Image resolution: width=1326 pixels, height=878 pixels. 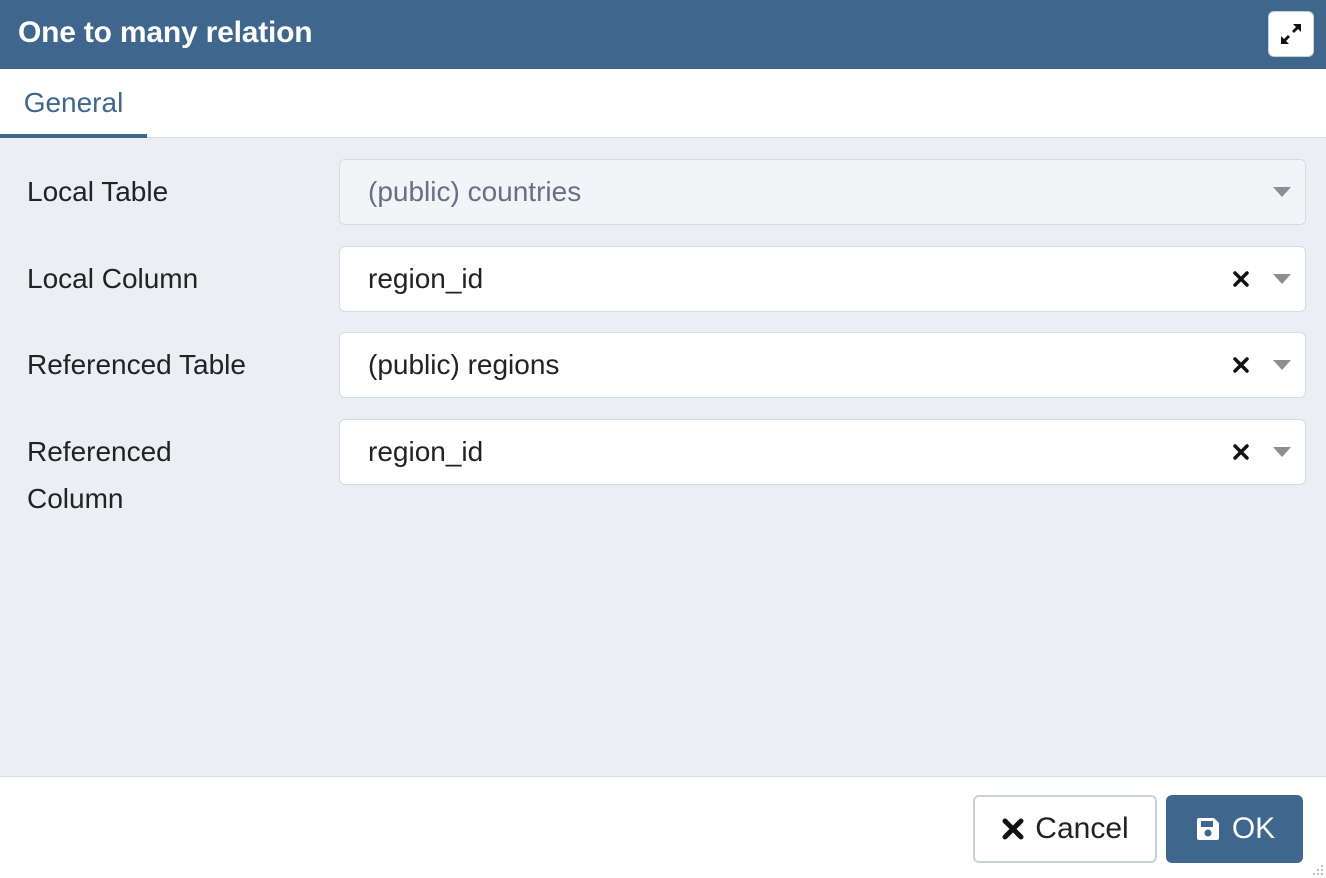 I want to click on ok-button-label: OK, so click(x=1253, y=828).